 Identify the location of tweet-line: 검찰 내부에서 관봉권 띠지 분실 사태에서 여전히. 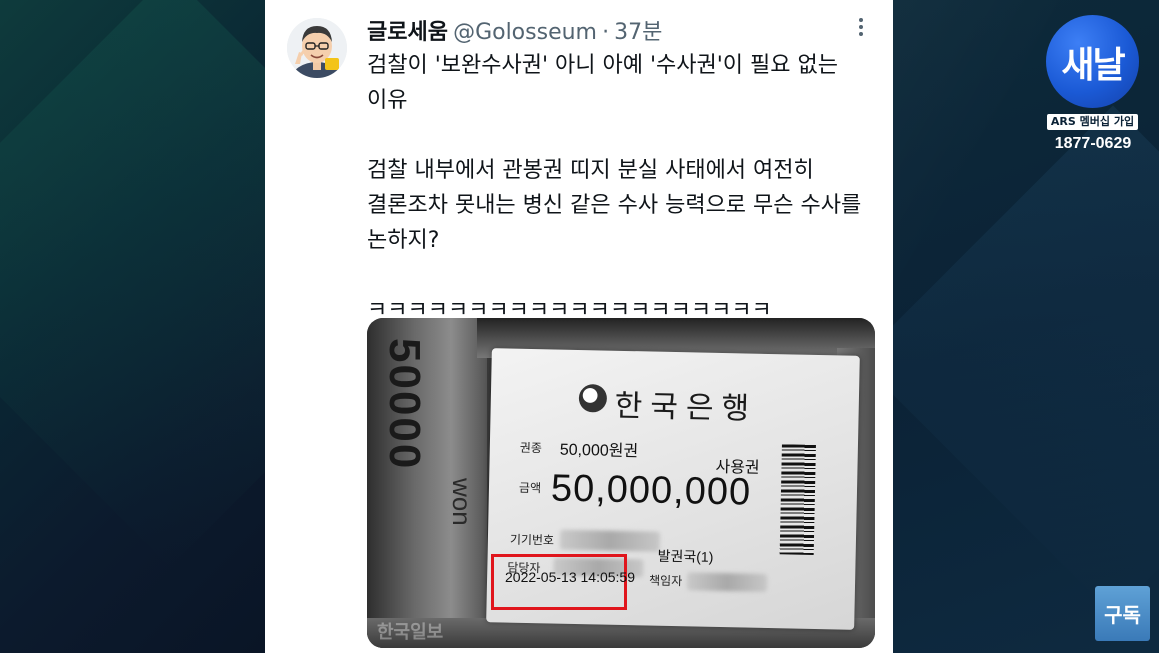
(590, 170).